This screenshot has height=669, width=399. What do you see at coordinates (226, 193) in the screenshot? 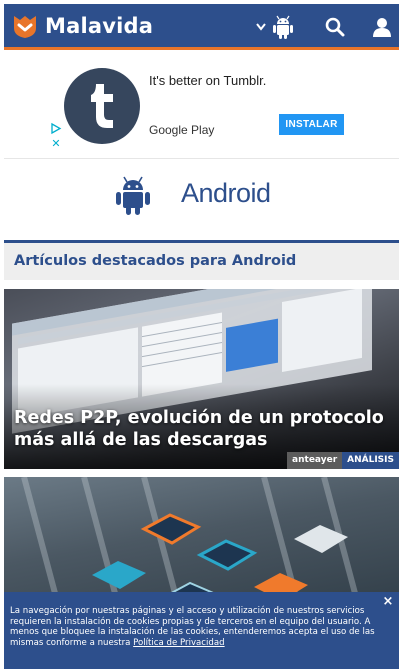
I see `platform-title: Android` at bounding box center [226, 193].